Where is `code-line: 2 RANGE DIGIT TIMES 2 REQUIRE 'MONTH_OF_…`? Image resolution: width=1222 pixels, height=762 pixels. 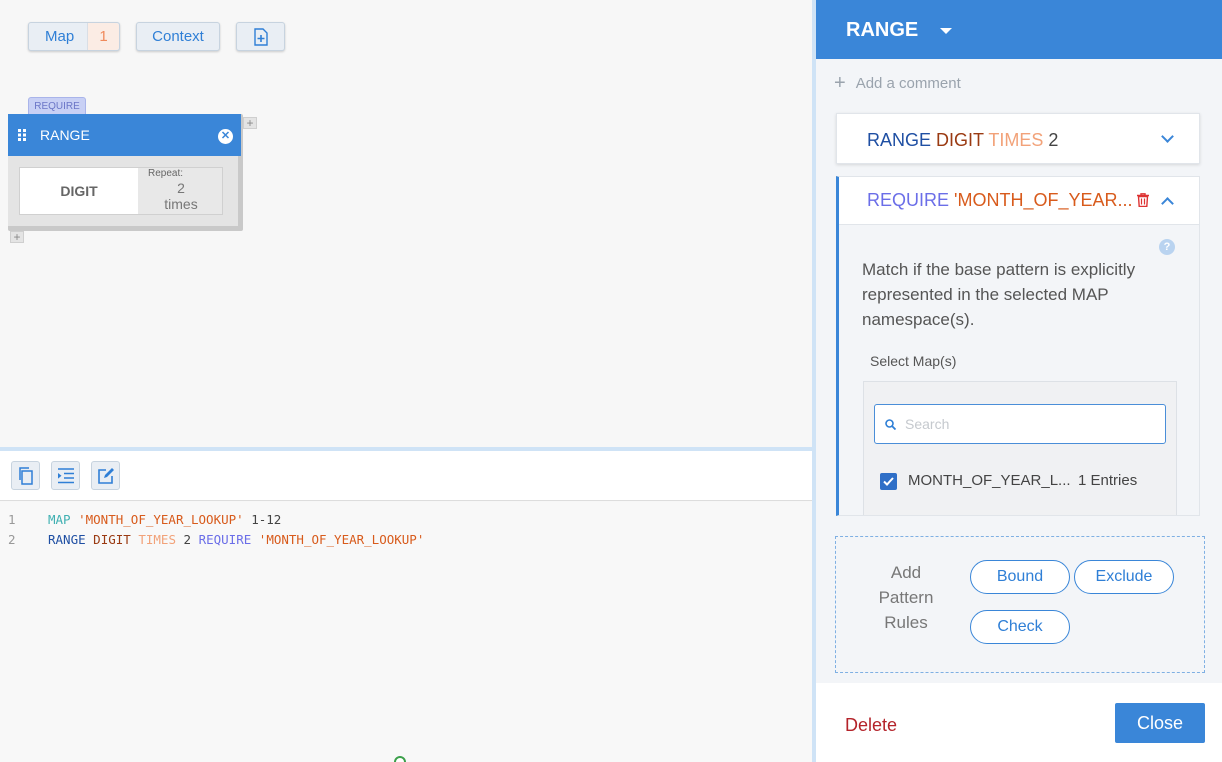 code-line: 2 RANGE DIGIT TIMES 2 REQUIRE 'MONTH_OF_… is located at coordinates (212, 540).